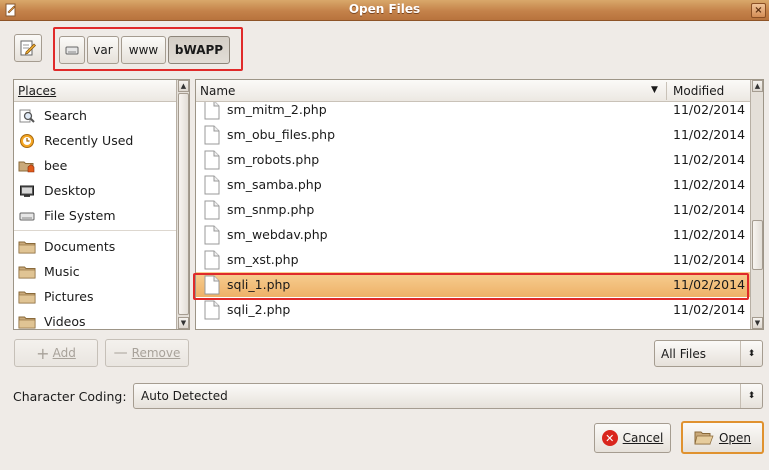 This screenshot has height=470, width=769. What do you see at coordinates (756, 204) in the screenshot?
I see `files-scrollbar: ▲ ▼` at bounding box center [756, 204].